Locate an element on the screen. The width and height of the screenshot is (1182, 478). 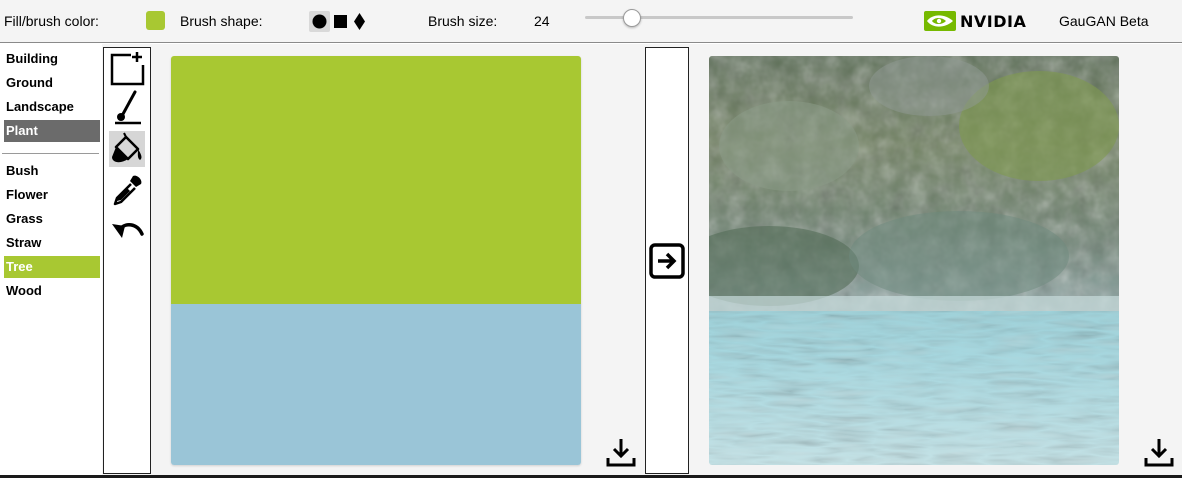
segmentation-region-water is located at coordinates (376, 384).